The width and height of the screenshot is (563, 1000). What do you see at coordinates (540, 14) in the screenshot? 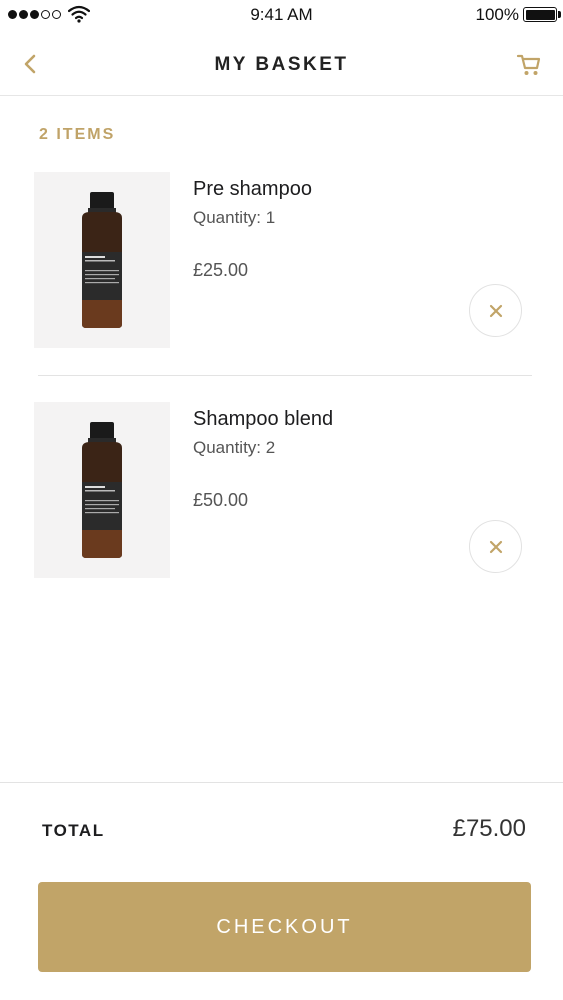
I see `battery-icon` at bounding box center [540, 14].